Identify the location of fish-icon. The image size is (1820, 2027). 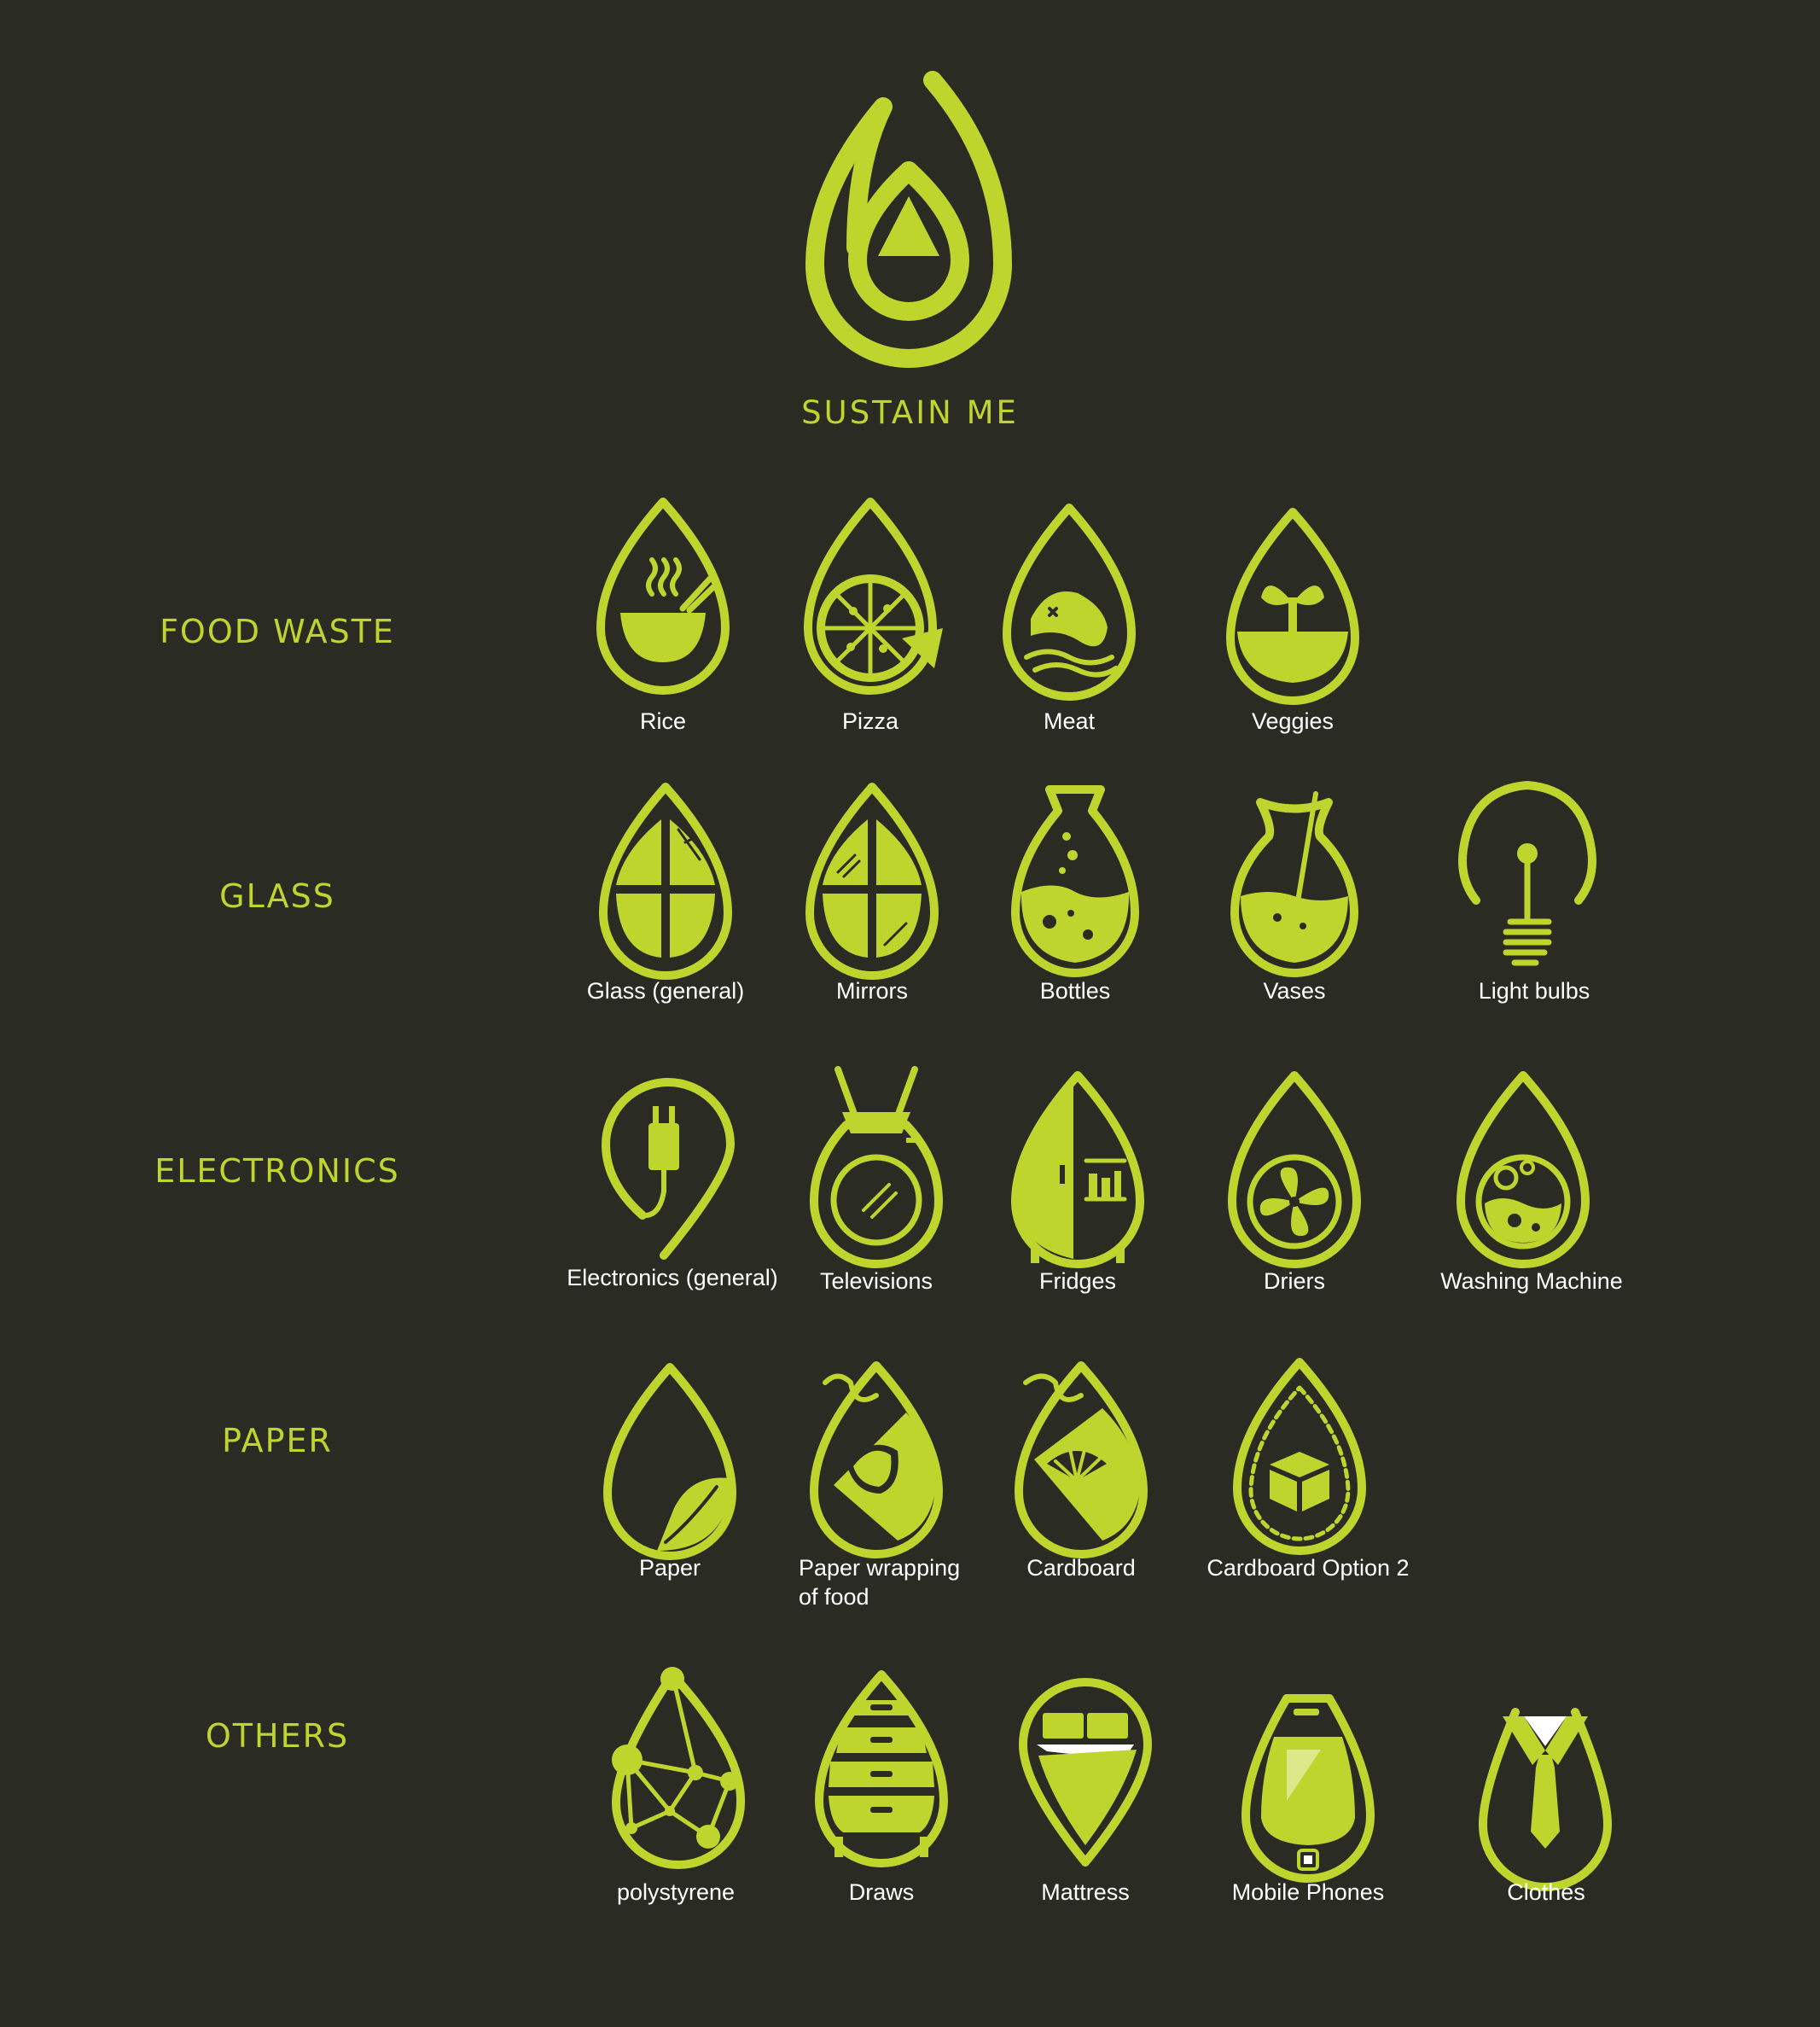
(1069, 601).